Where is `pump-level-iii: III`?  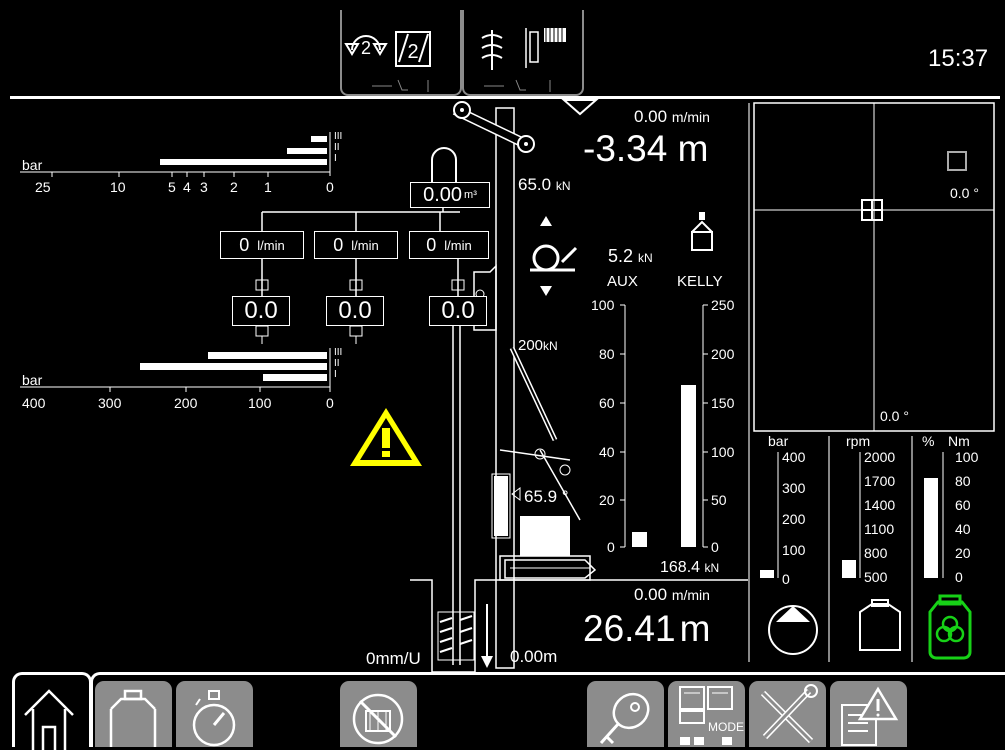
pump-level-iii: III is located at coordinates (338, 136).